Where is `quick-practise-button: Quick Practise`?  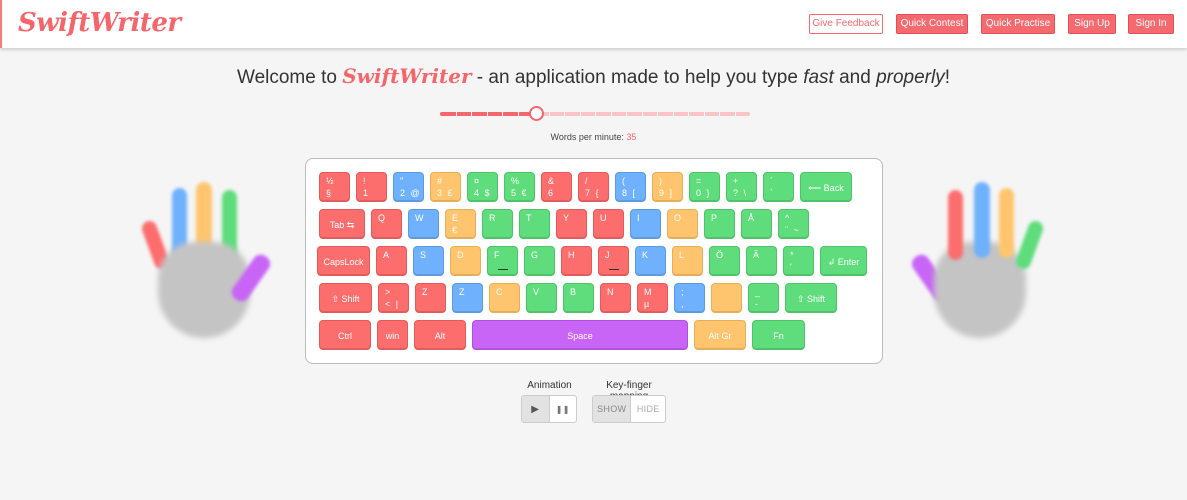 quick-practise-button: Quick Practise is located at coordinates (1018, 24).